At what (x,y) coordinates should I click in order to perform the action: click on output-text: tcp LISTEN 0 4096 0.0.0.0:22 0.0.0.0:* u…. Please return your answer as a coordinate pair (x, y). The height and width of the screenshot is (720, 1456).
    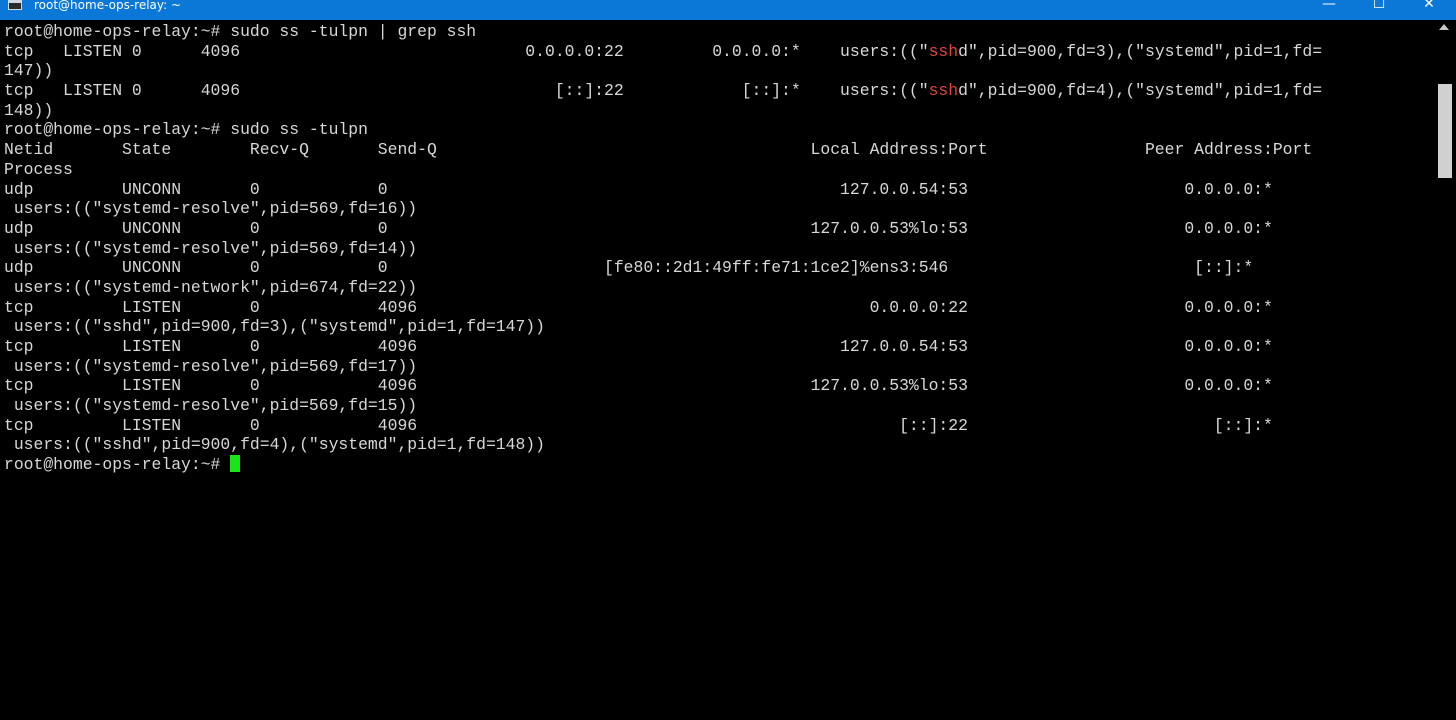
    Looking at the image, I should click on (466, 51).